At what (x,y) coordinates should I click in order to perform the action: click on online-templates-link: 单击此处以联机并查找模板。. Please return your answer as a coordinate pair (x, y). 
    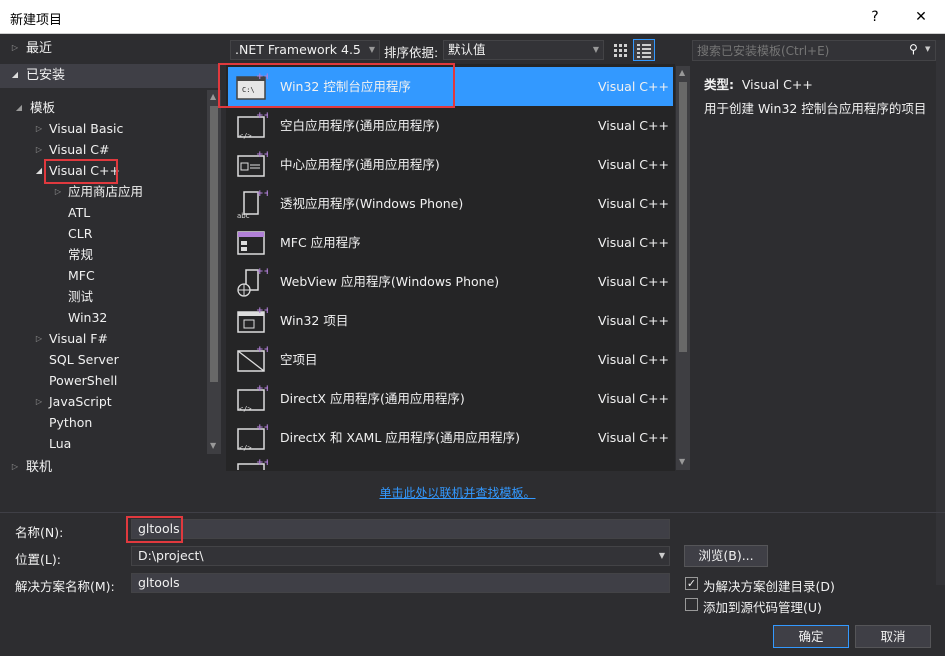
    Looking at the image, I should click on (457, 493).